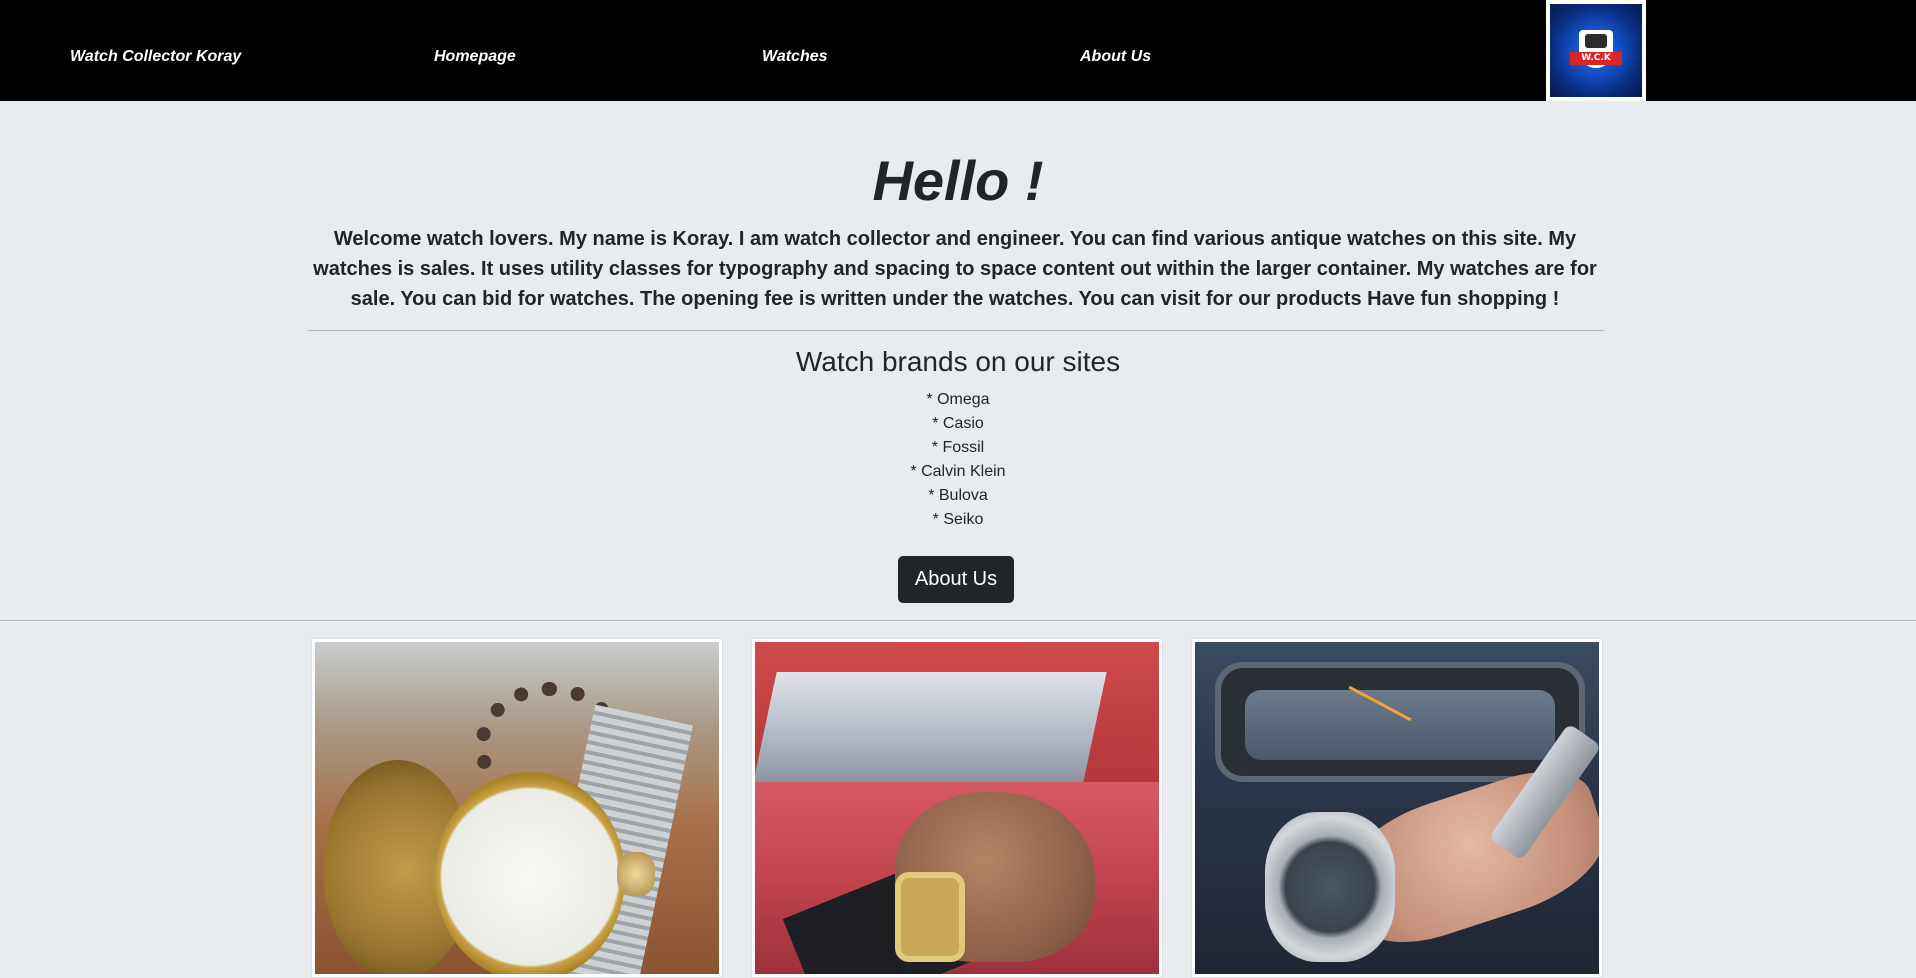  I want to click on watch-on-dashboard-image, so click(1397, 808).